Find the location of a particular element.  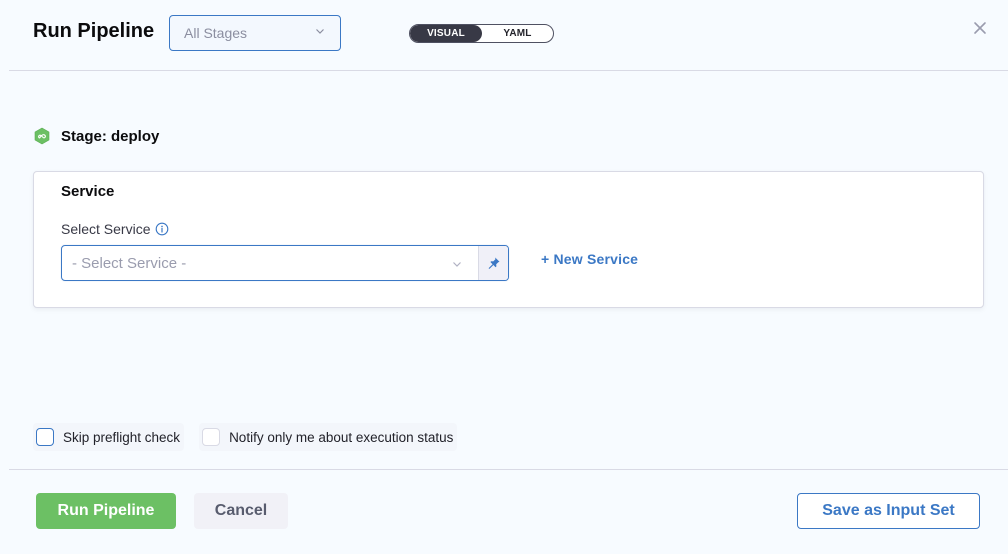

dialog-header: Run Pipeline All Stages VISUAL YAML is located at coordinates (504, 35).